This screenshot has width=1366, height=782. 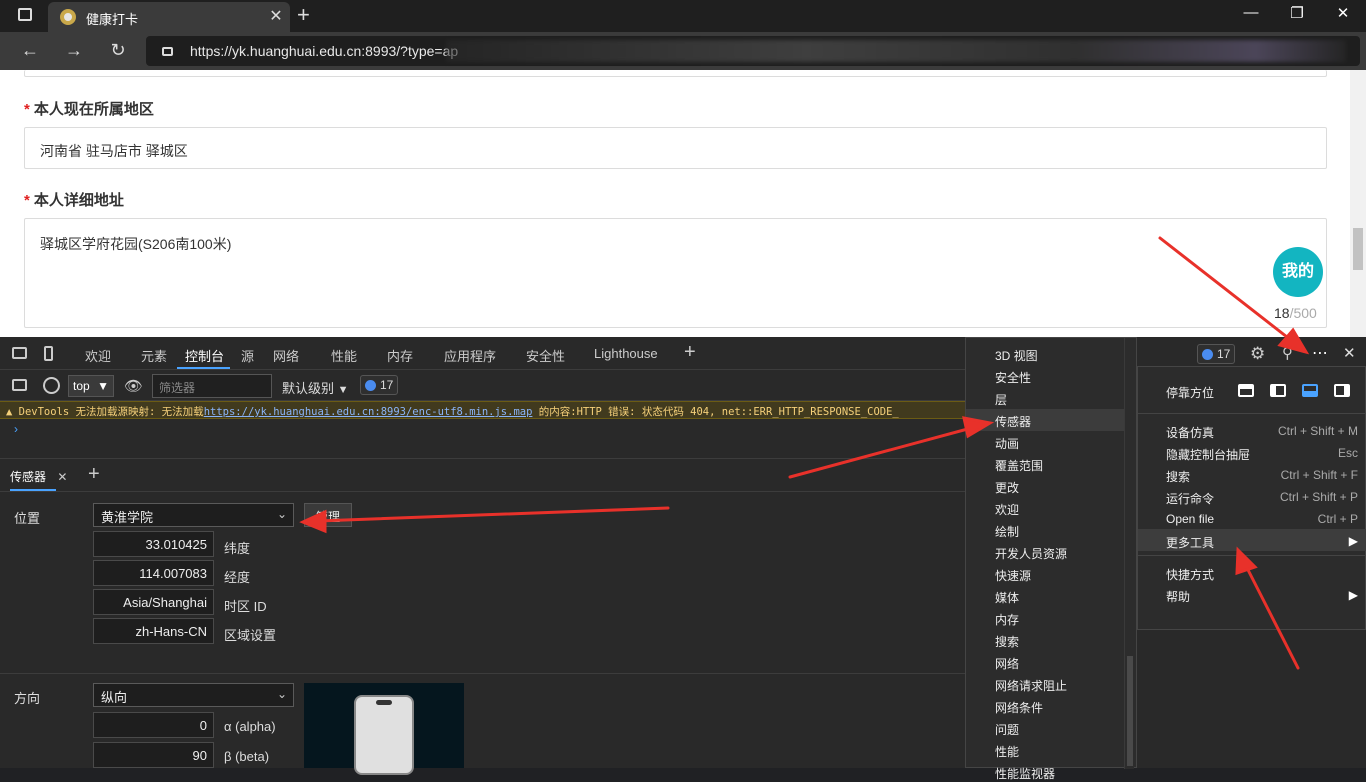 What do you see at coordinates (94, 474) in the screenshot?
I see `drawer-add-button: +` at bounding box center [94, 474].